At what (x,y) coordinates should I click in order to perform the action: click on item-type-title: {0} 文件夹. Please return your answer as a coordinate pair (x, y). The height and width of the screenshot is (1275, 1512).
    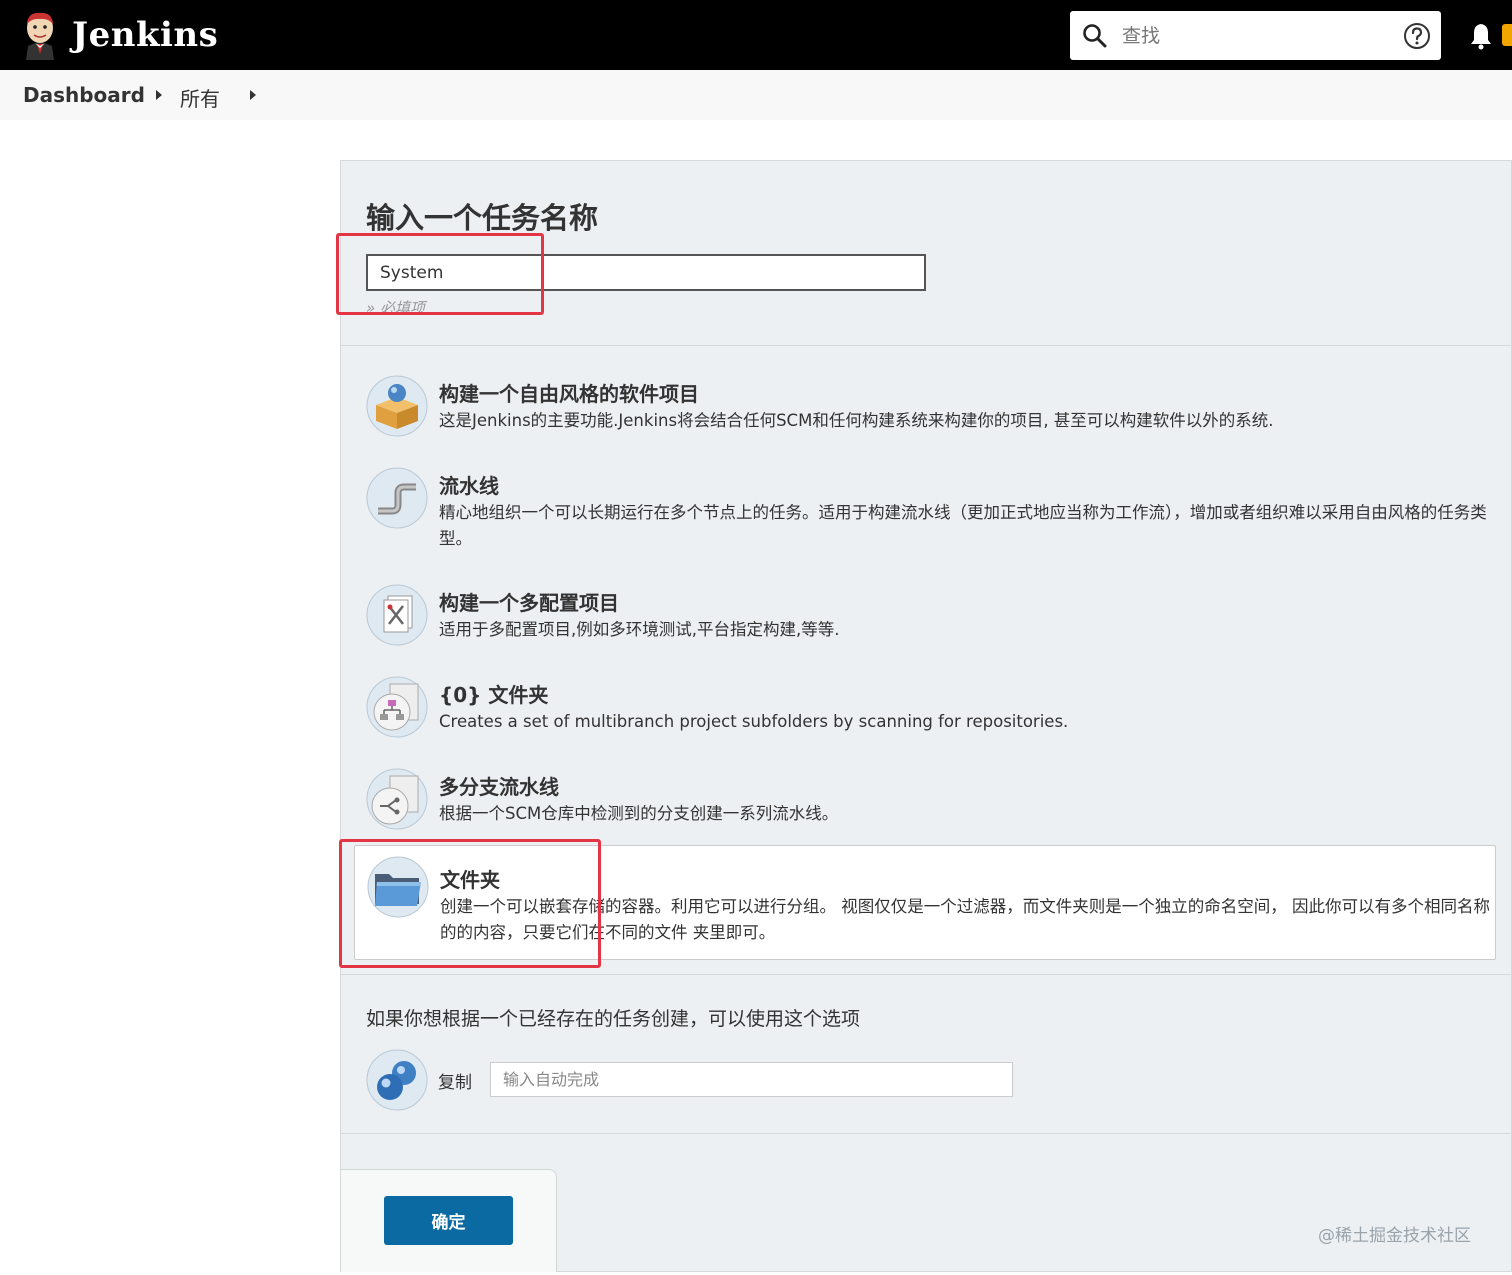
    Looking at the image, I should click on (494, 695).